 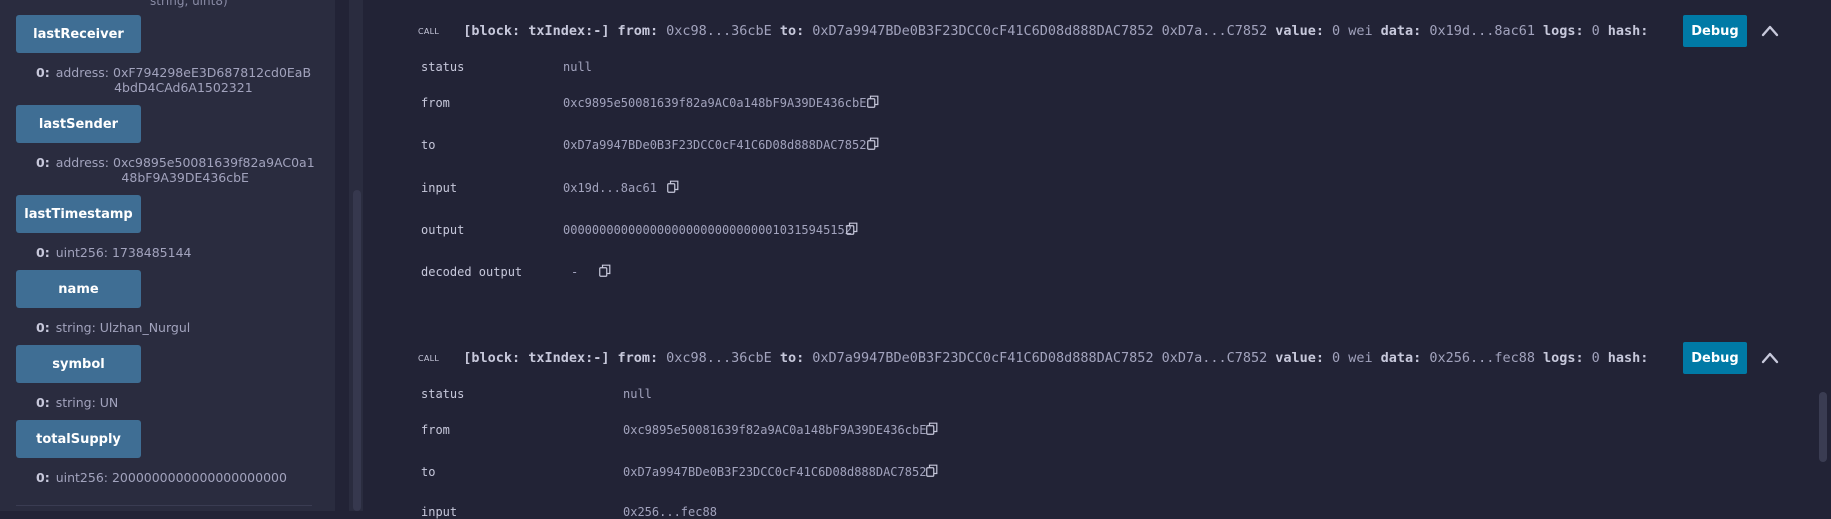 I want to click on left-scrollbar-thumb, so click(x=357, y=350).